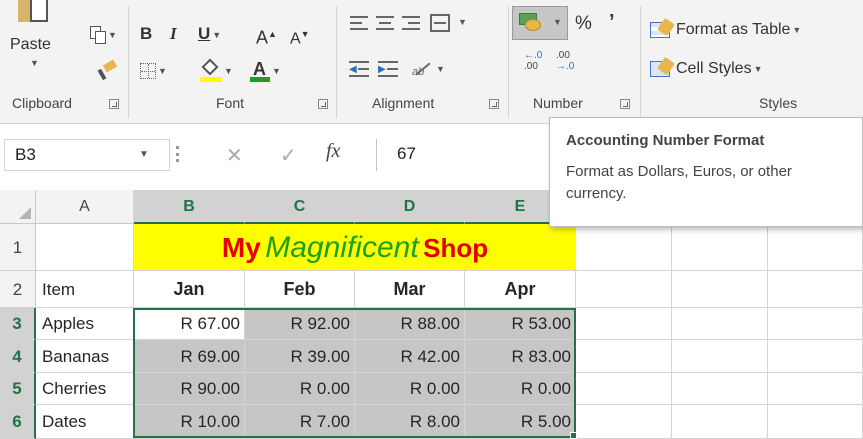 The image size is (863, 439). I want to click on item-cell: Bananas, so click(85, 356).